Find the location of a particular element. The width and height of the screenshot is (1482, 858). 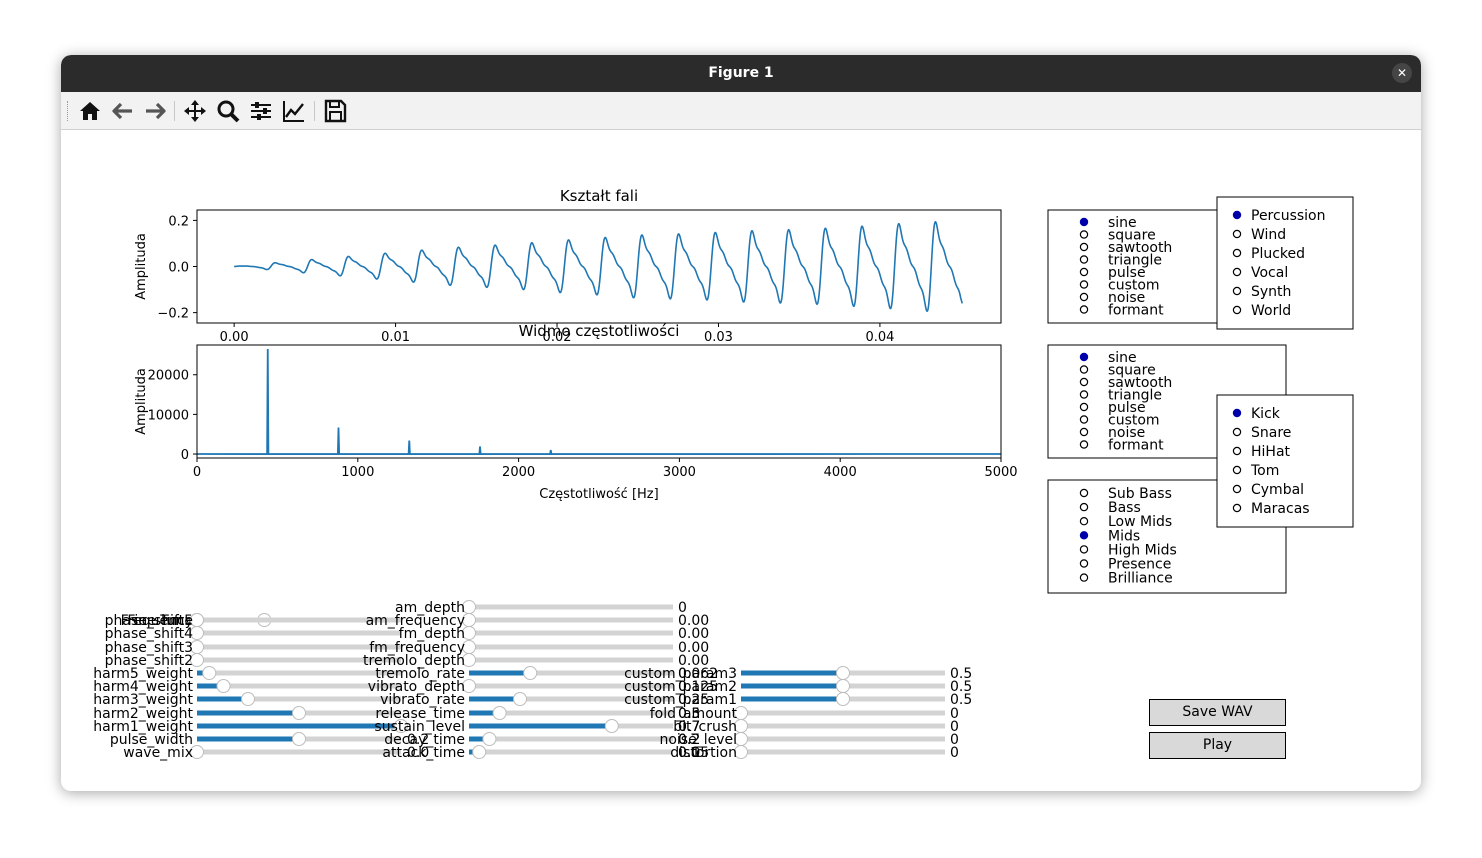

radio-button-snare is located at coordinates (1237, 432).